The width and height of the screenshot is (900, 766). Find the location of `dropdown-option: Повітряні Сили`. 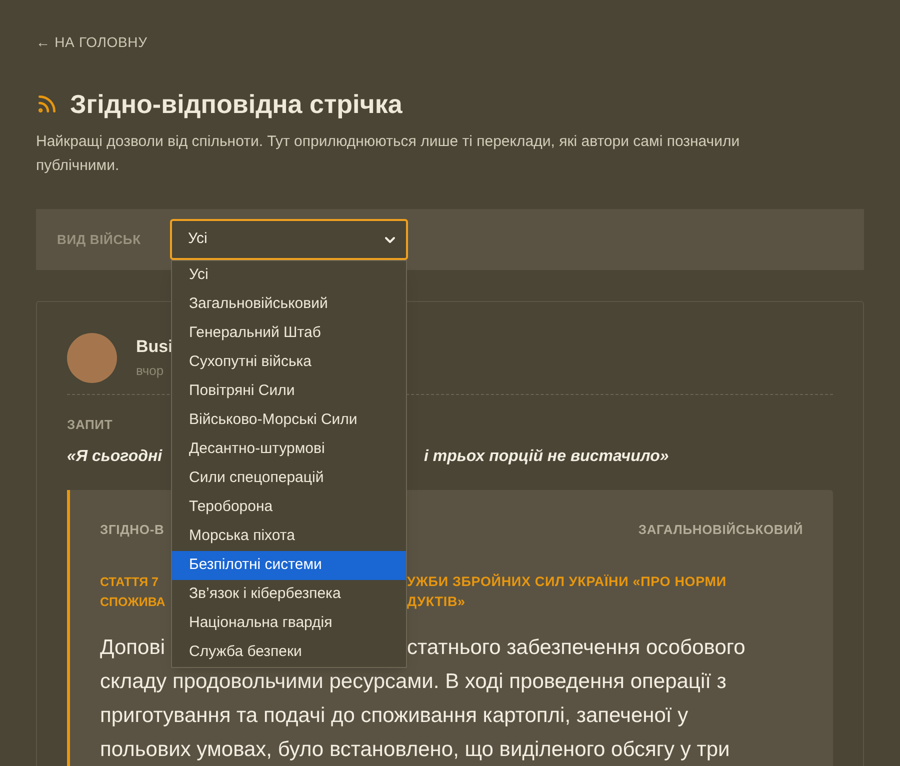

dropdown-option: Повітряні Сили is located at coordinates (289, 391).